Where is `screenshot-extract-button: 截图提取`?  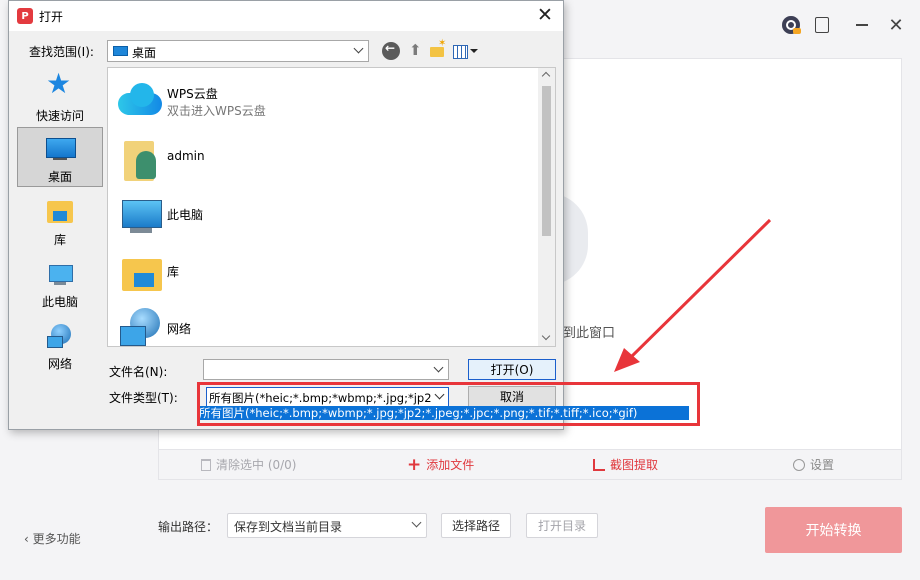
screenshot-extract-button: 截图提取 is located at coordinates (625, 464).